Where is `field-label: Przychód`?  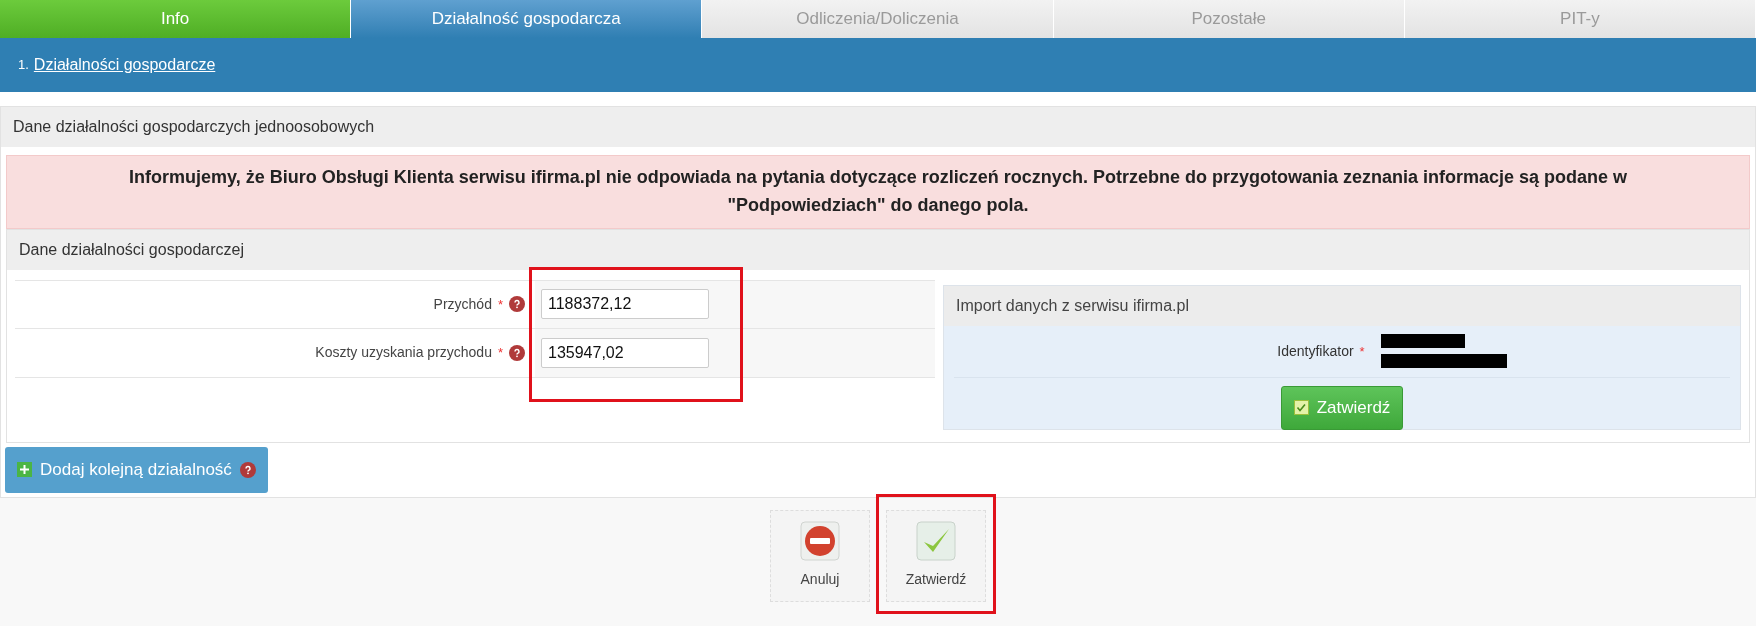 field-label: Przychód is located at coordinates (462, 304).